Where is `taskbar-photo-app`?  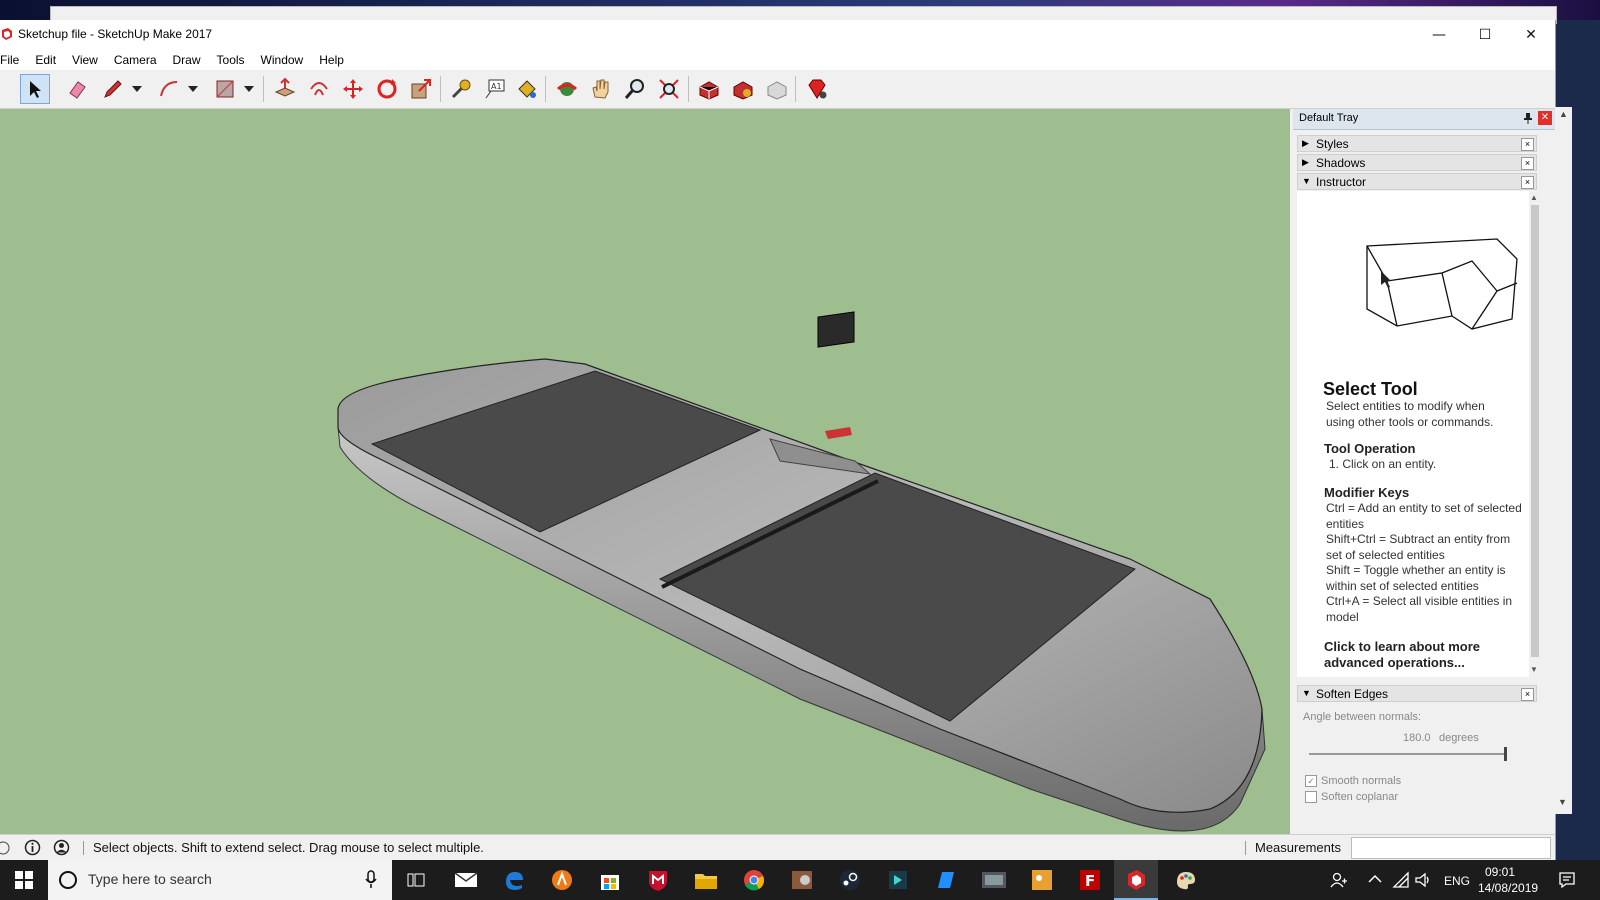 taskbar-photo-app is located at coordinates (802, 880).